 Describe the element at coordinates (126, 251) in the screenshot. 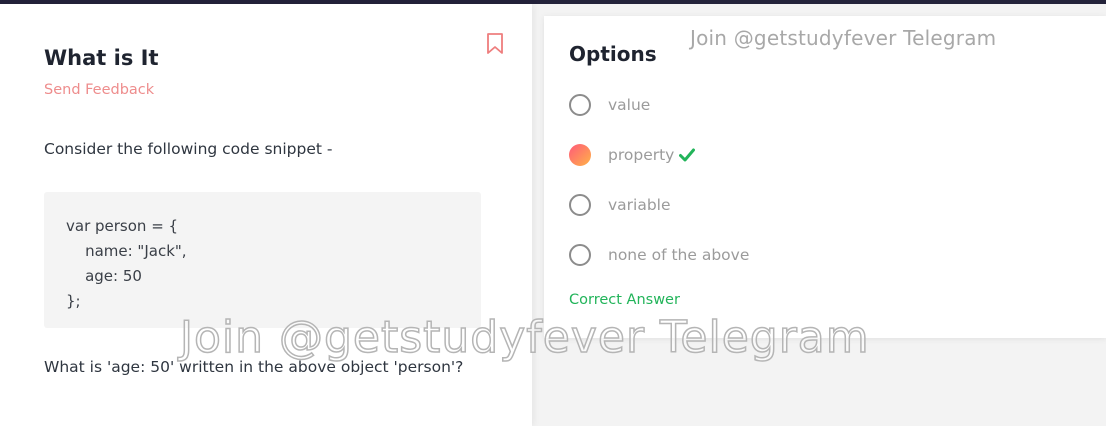

I see `code-line: name: "Jack",` at that location.